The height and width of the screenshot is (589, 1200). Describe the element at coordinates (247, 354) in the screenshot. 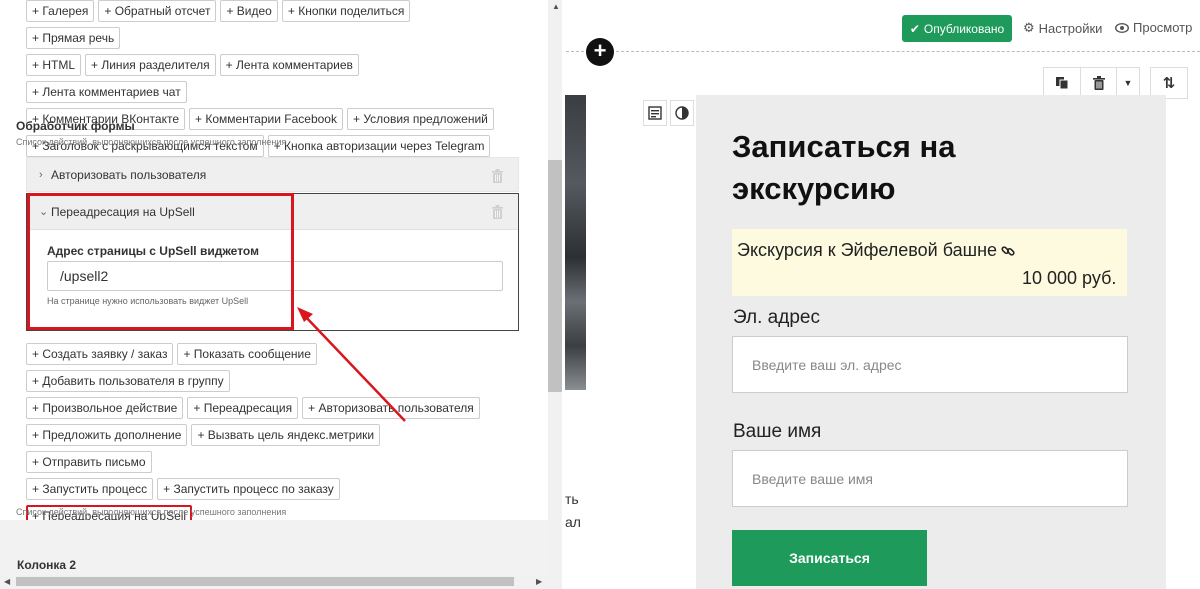

I see `add-widget-chip: + Показать сообщение` at that location.